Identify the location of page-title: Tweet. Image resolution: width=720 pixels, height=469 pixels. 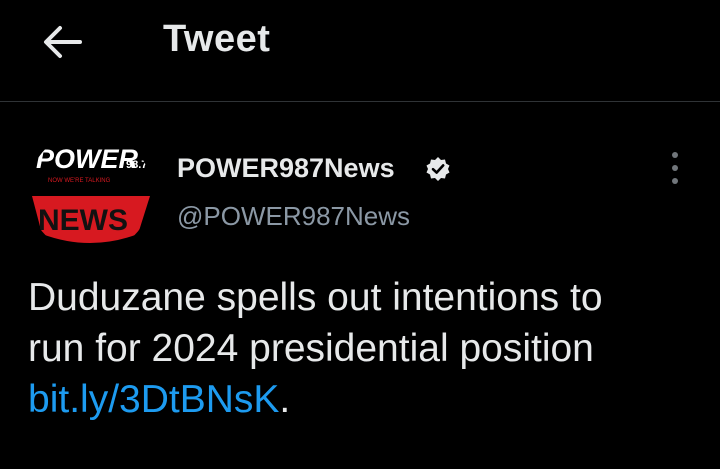
(217, 39).